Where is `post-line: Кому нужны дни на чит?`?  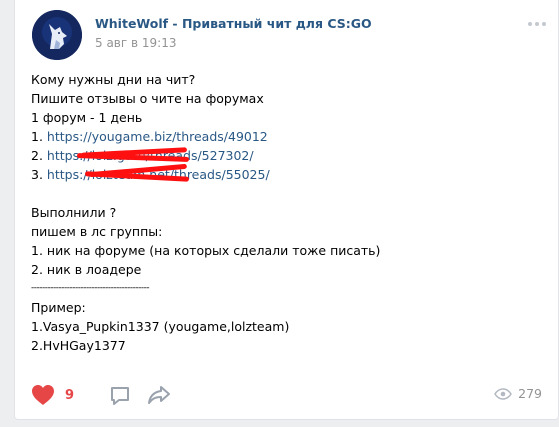
post-line: Кому нужны дни на чит? is located at coordinates (113, 79).